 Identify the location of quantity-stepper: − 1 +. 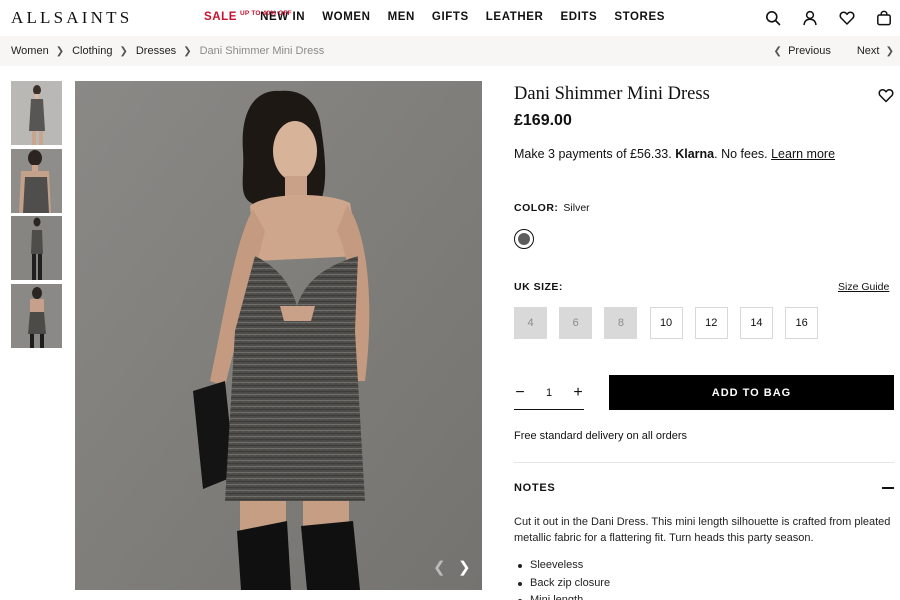
(549, 393).